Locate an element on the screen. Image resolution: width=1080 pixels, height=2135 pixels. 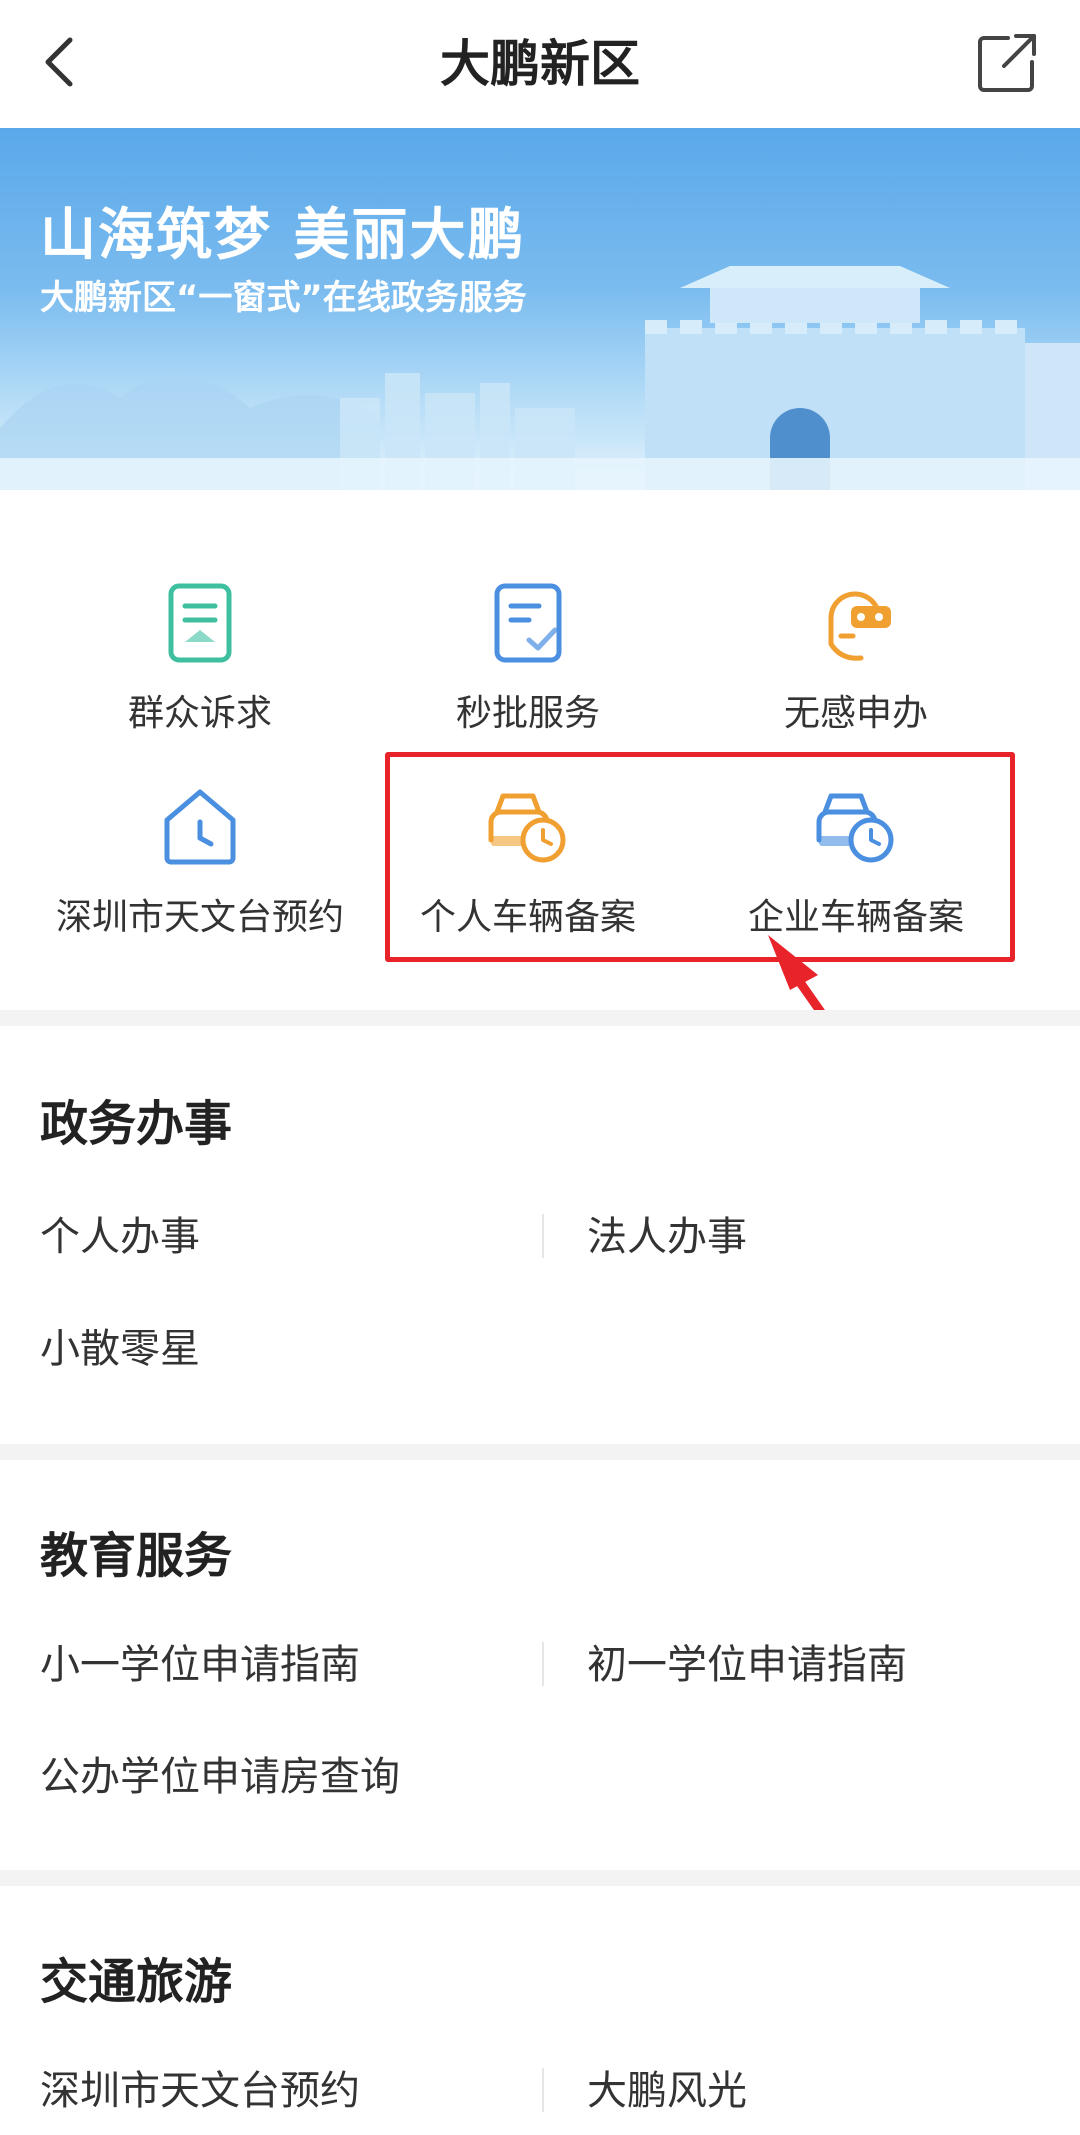
top-nav-bar: 大鹏新区 is located at coordinates (540, 64).